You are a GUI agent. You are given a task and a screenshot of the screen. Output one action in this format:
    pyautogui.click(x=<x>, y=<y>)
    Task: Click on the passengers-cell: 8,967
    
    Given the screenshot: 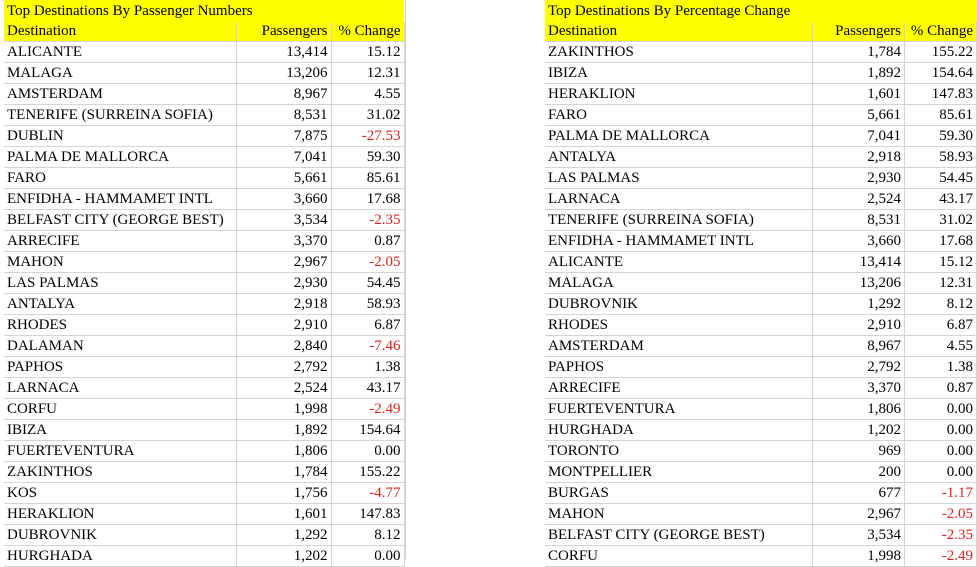 What is the action you would take?
    pyautogui.click(x=858, y=346)
    